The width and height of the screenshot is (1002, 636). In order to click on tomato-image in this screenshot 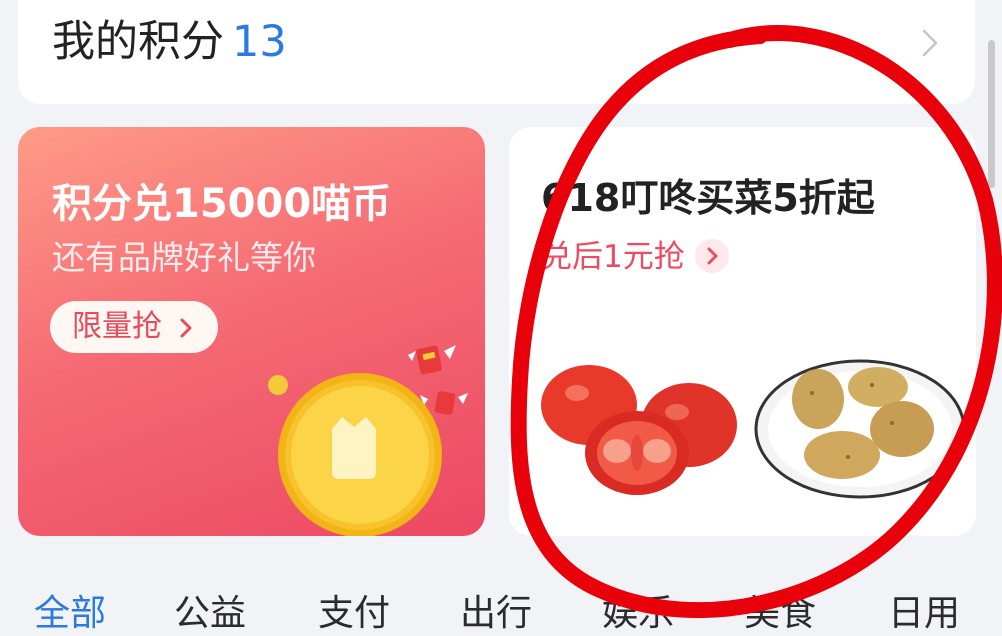, I will do `click(639, 430)`.